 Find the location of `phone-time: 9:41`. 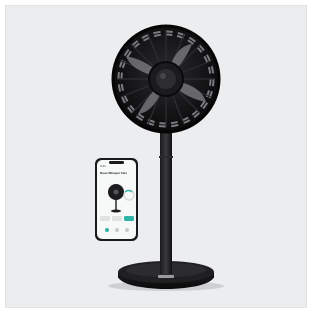

phone-time: 9:41 is located at coordinates (103, 166).